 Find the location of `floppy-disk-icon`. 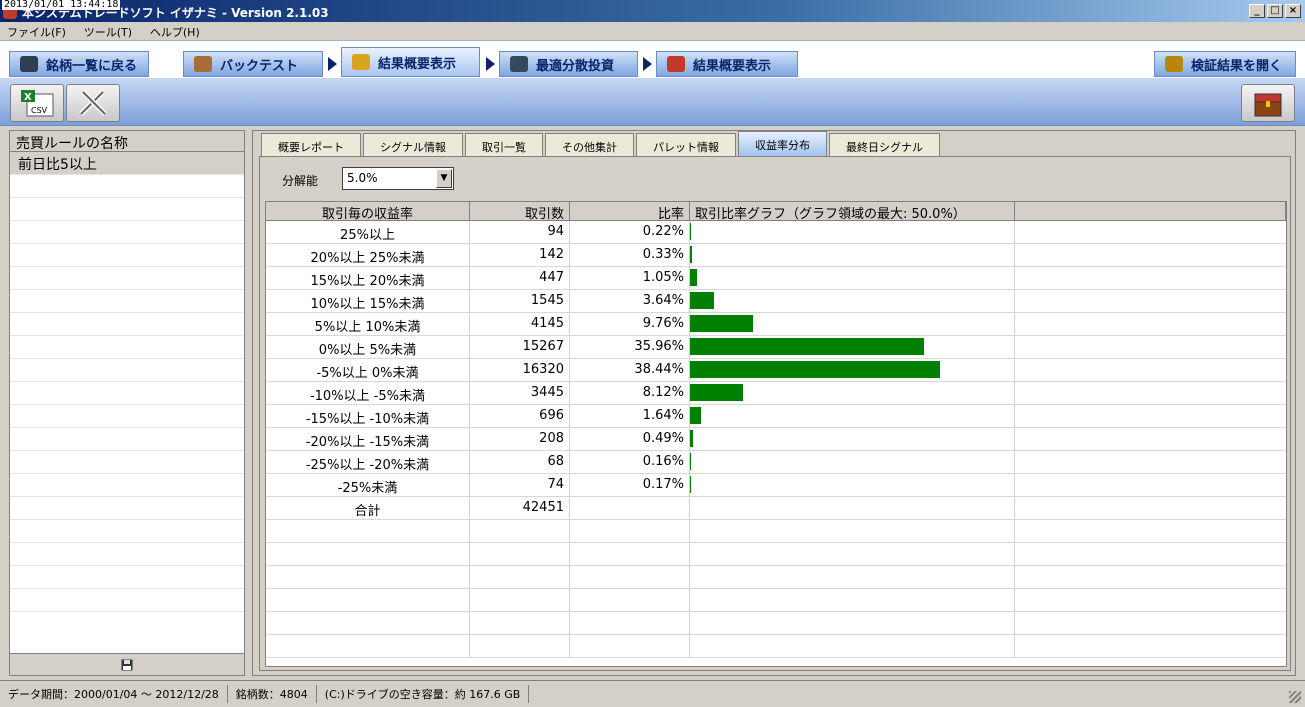

floppy-disk-icon is located at coordinates (127, 664).